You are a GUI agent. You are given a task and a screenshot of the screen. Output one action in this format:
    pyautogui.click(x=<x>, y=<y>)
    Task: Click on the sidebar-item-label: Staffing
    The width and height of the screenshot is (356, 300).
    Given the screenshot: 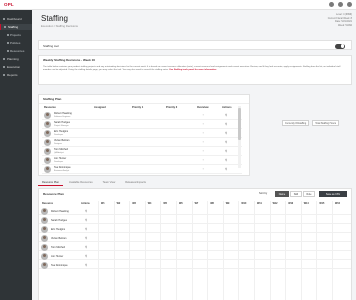 What is the action you would take?
    pyautogui.click(x=13, y=27)
    